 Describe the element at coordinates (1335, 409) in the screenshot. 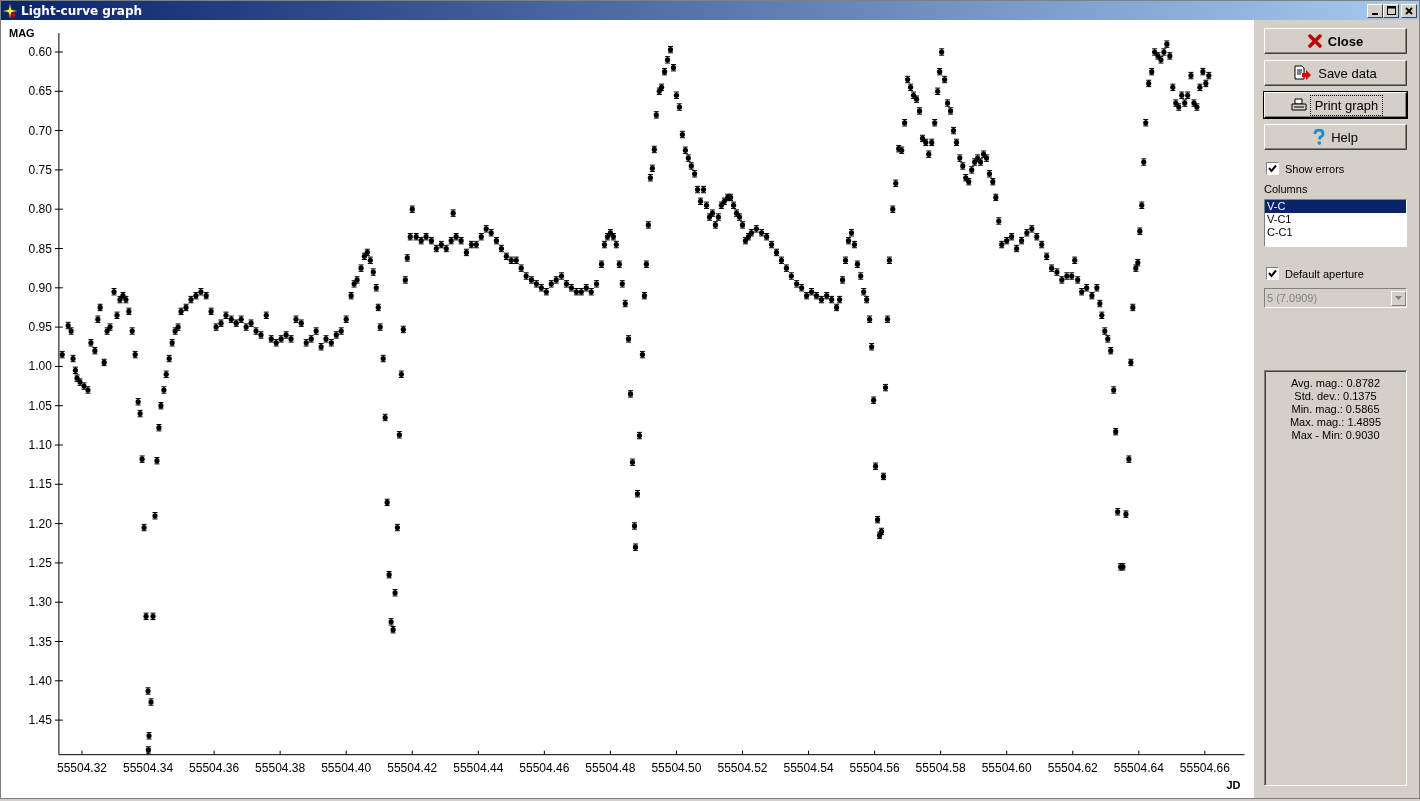

I see `stat-line: Min. mag.: 0.5865` at that location.